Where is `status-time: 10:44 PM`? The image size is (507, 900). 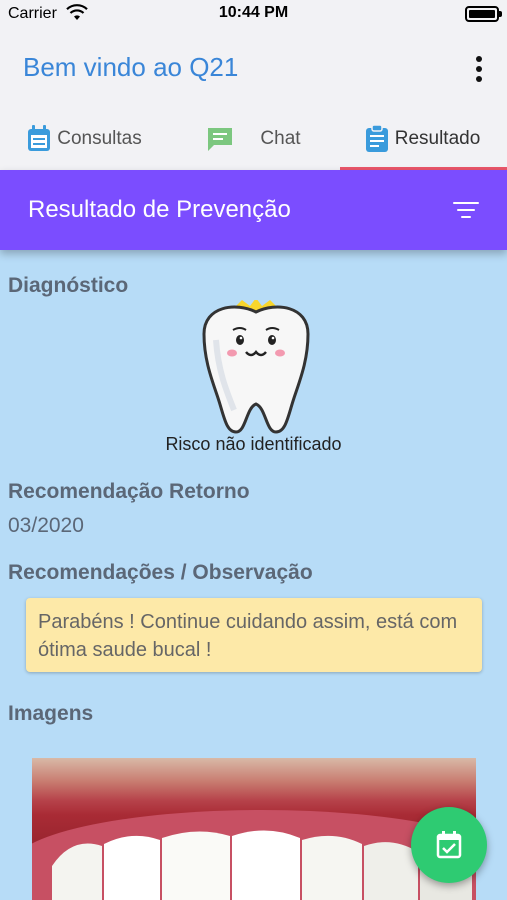 status-time: 10:44 PM is located at coordinates (253, 12).